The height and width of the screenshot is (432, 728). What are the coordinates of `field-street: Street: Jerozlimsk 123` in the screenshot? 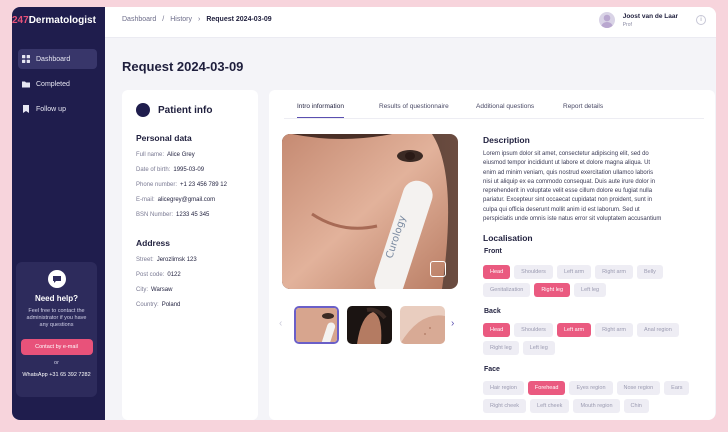 It's located at (190, 260).